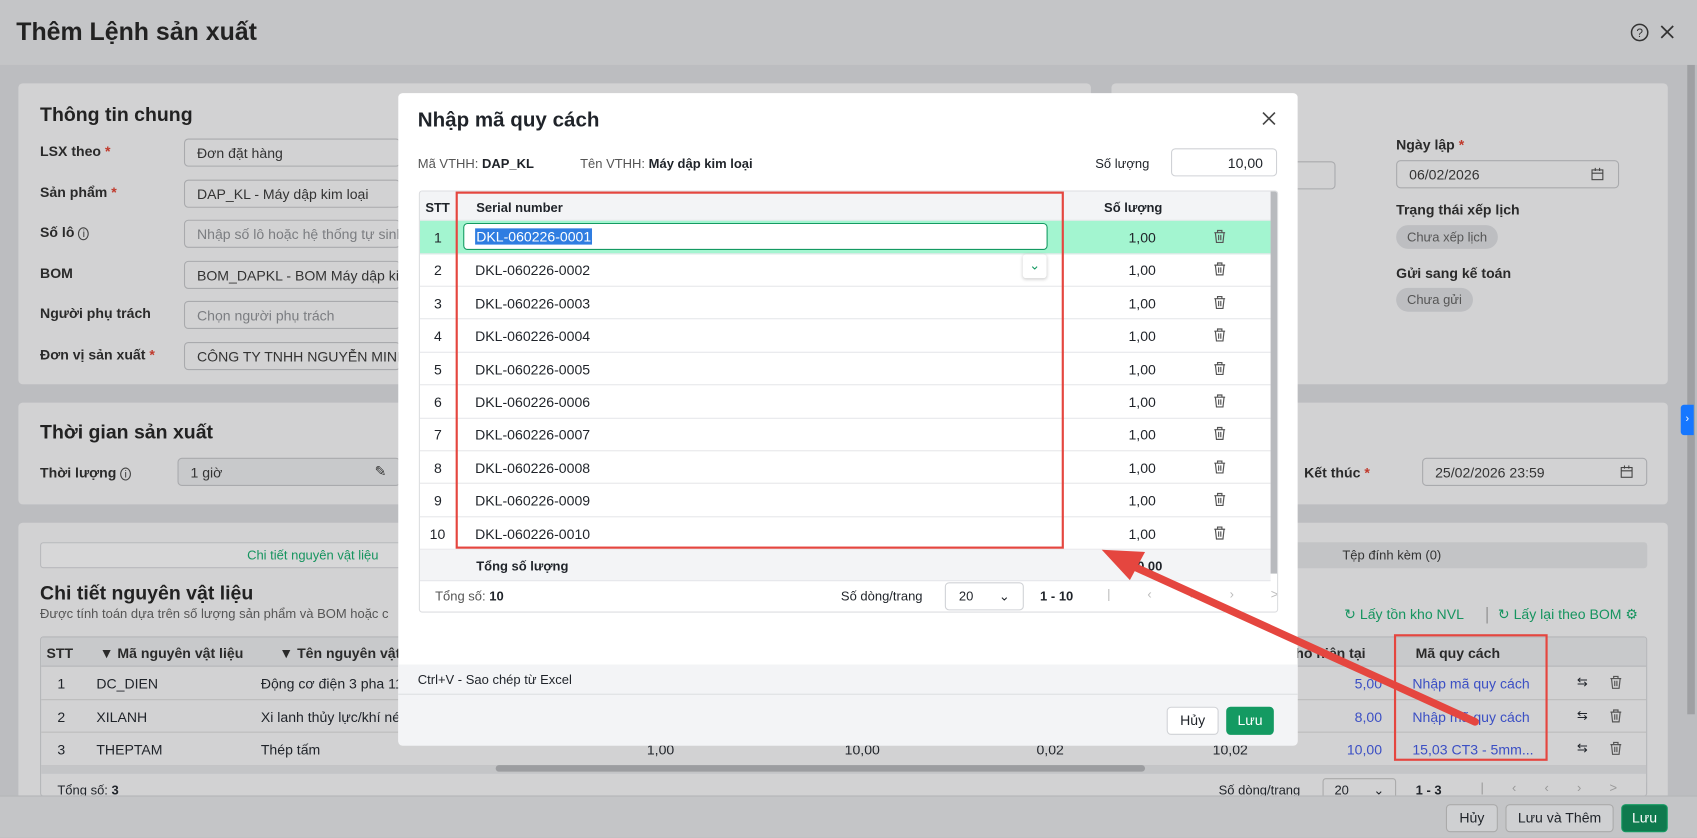 The width and height of the screenshot is (1697, 838). I want to click on annotation-arrow-icon, so click(1290, 637).